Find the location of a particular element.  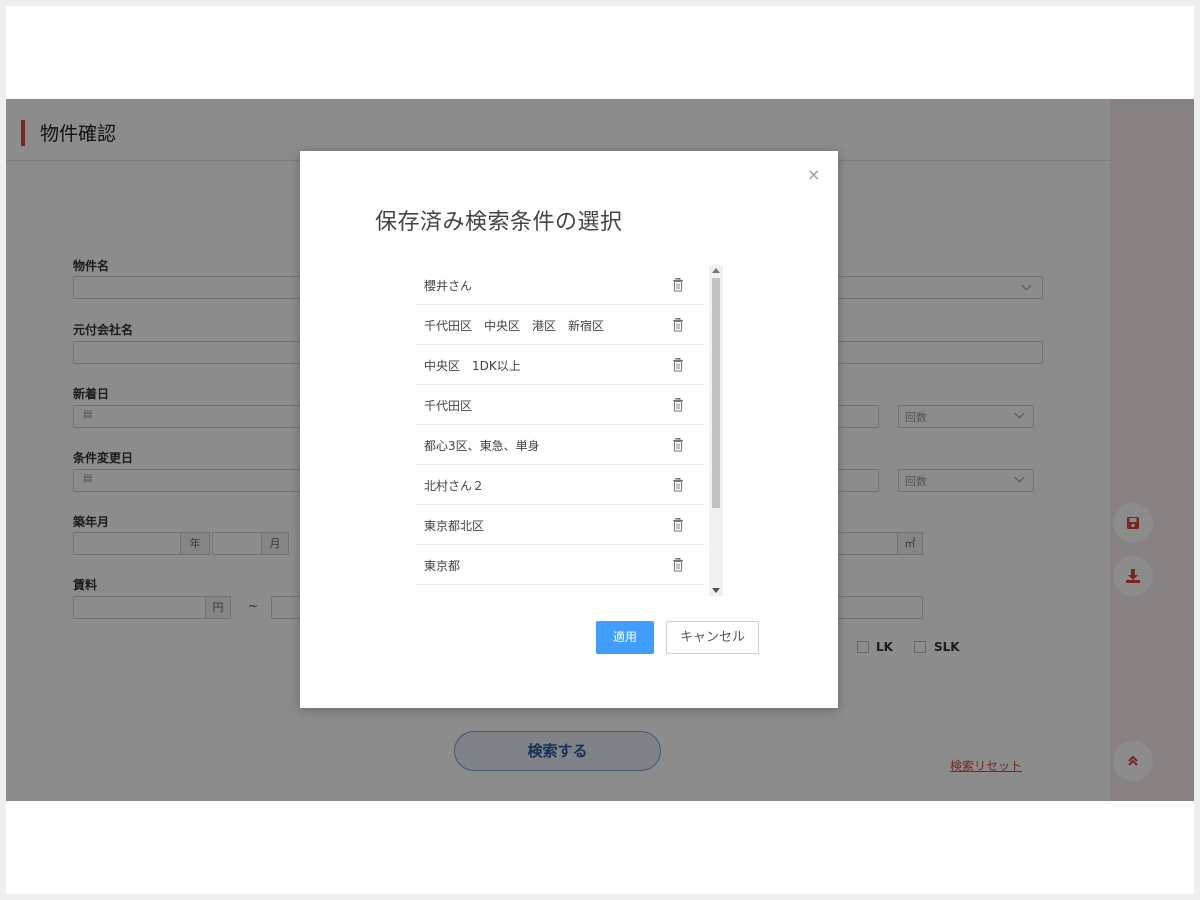

saved-search-item-label: 櫻井さん is located at coordinates (448, 286).